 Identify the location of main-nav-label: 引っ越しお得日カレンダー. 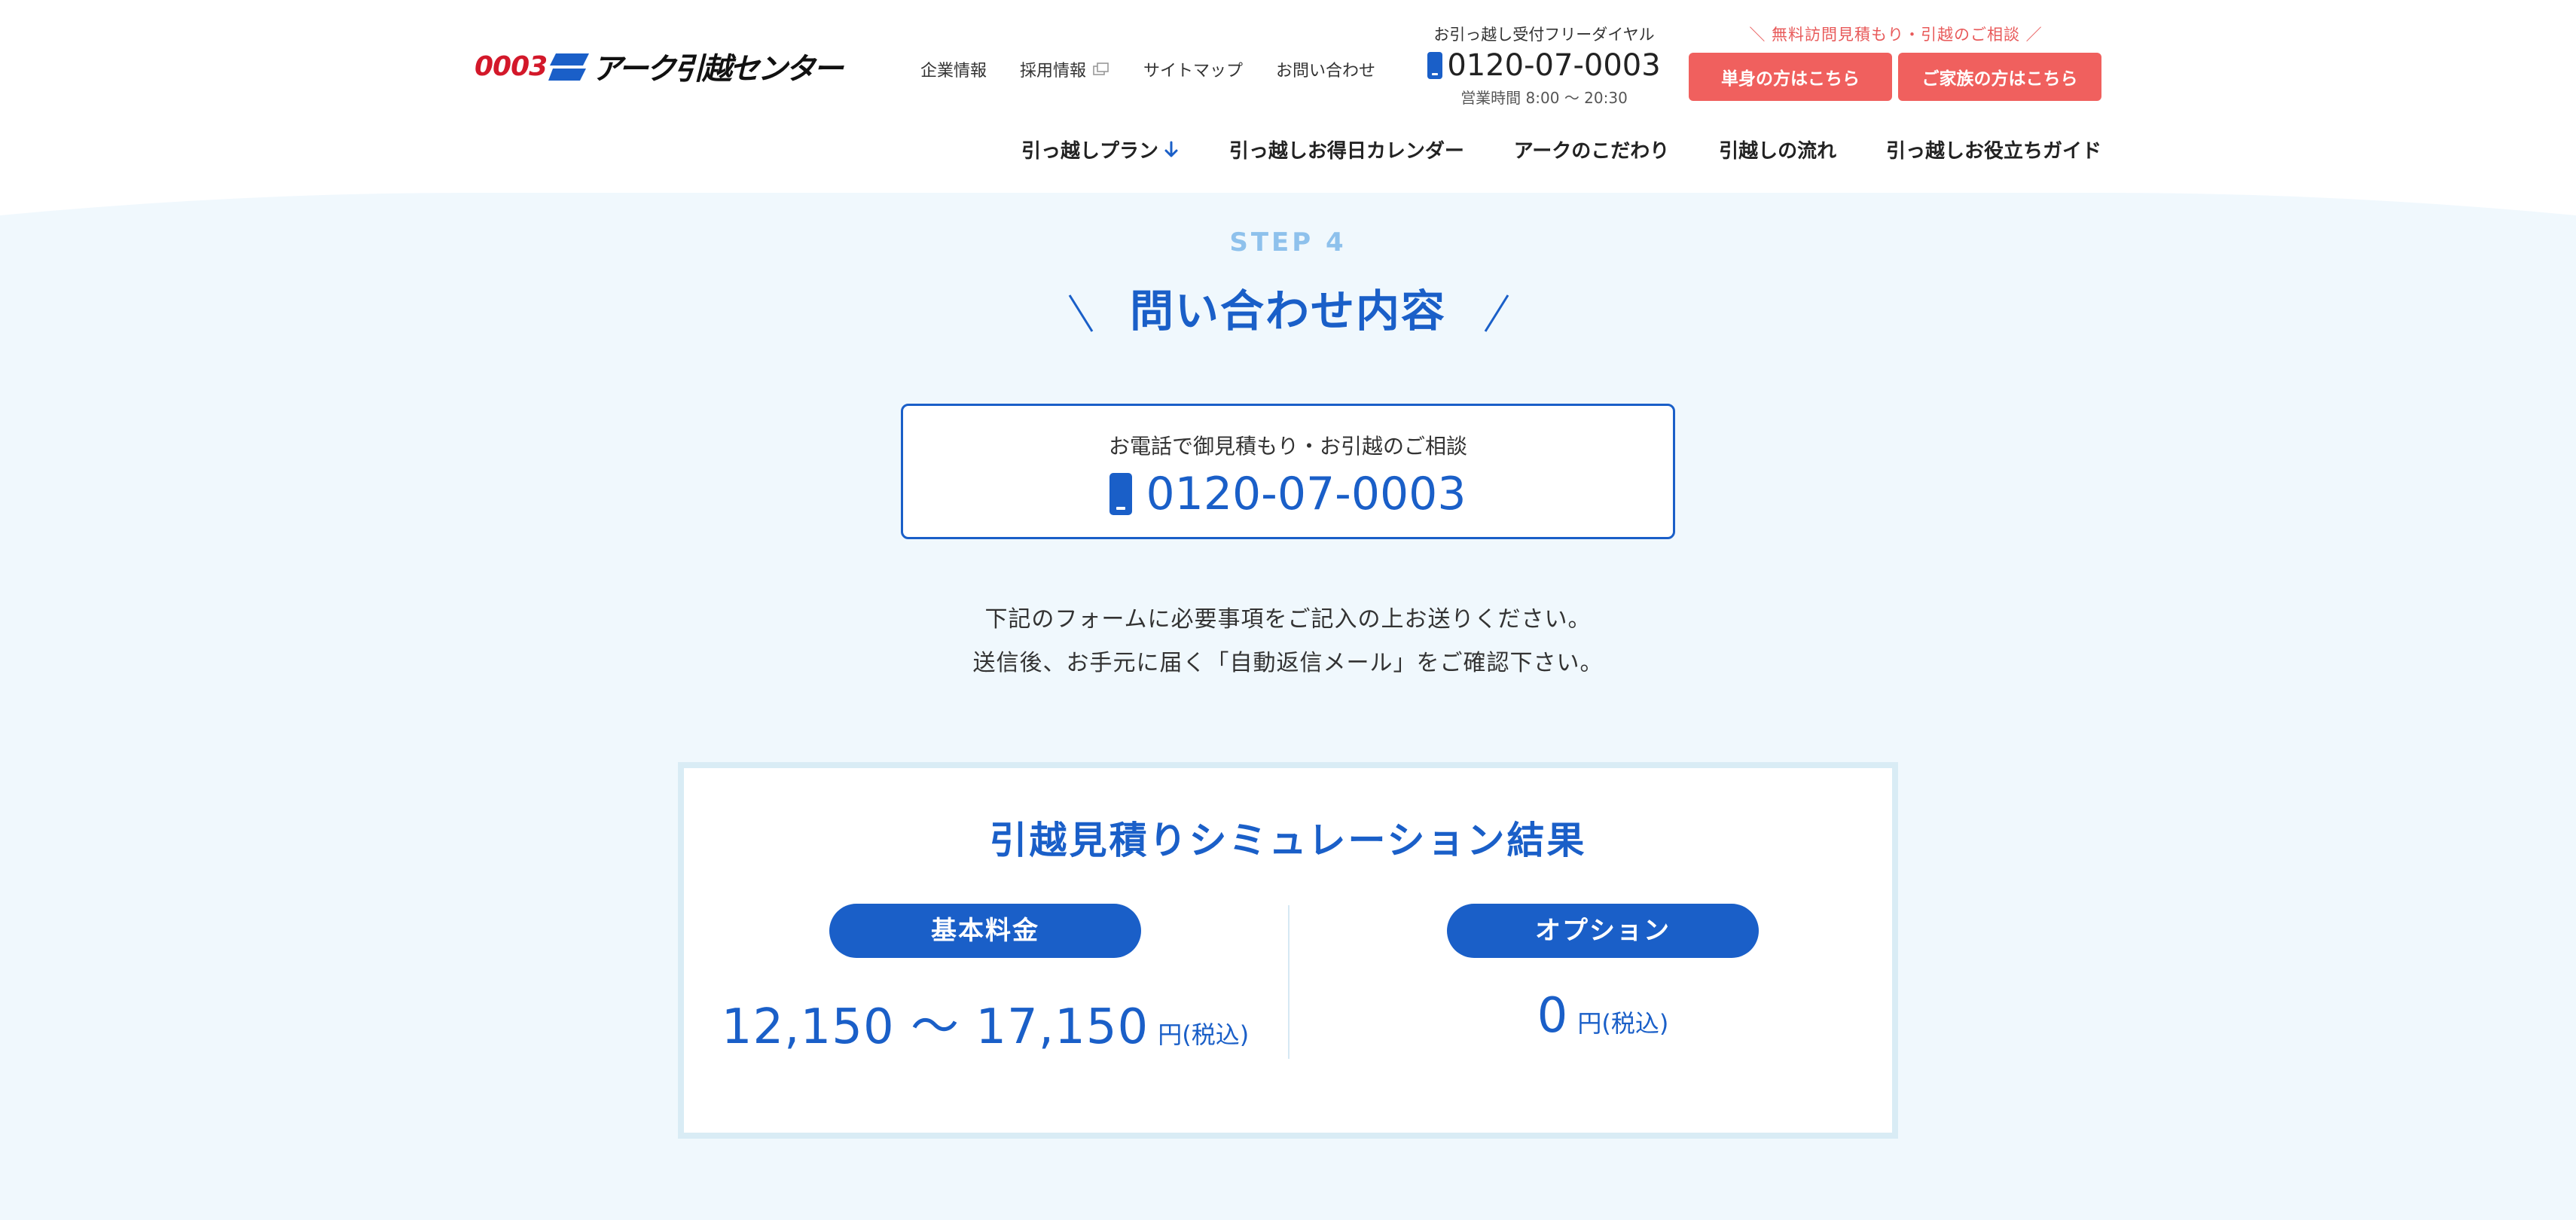
(1346, 151).